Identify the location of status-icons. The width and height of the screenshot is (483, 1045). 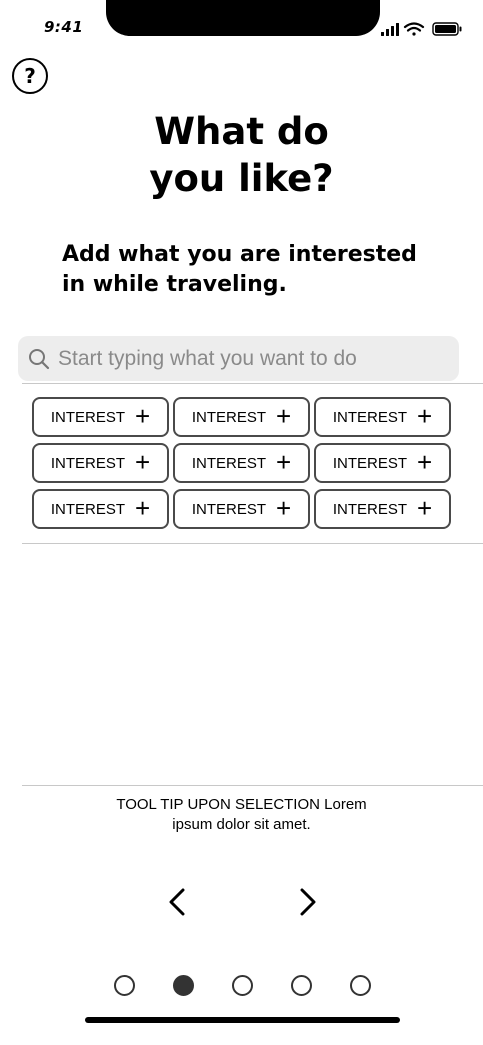
(421, 29).